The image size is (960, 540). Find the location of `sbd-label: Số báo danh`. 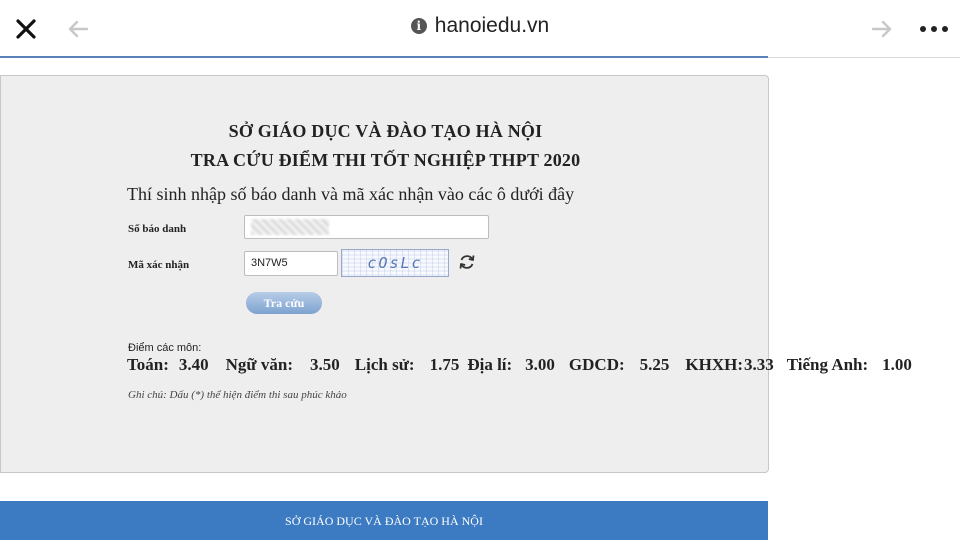

sbd-label: Số báo danh is located at coordinates (157, 229).